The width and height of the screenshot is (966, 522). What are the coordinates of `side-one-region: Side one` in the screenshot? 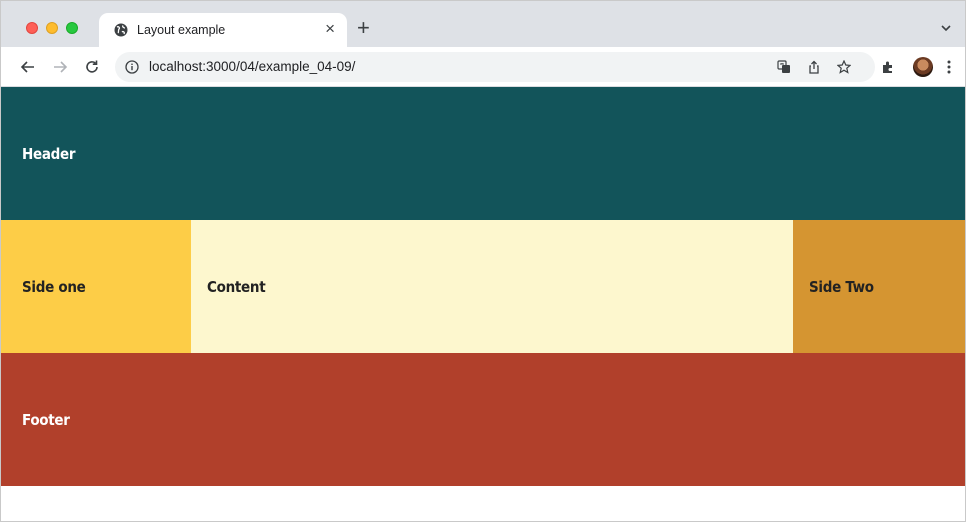 It's located at (96, 286).